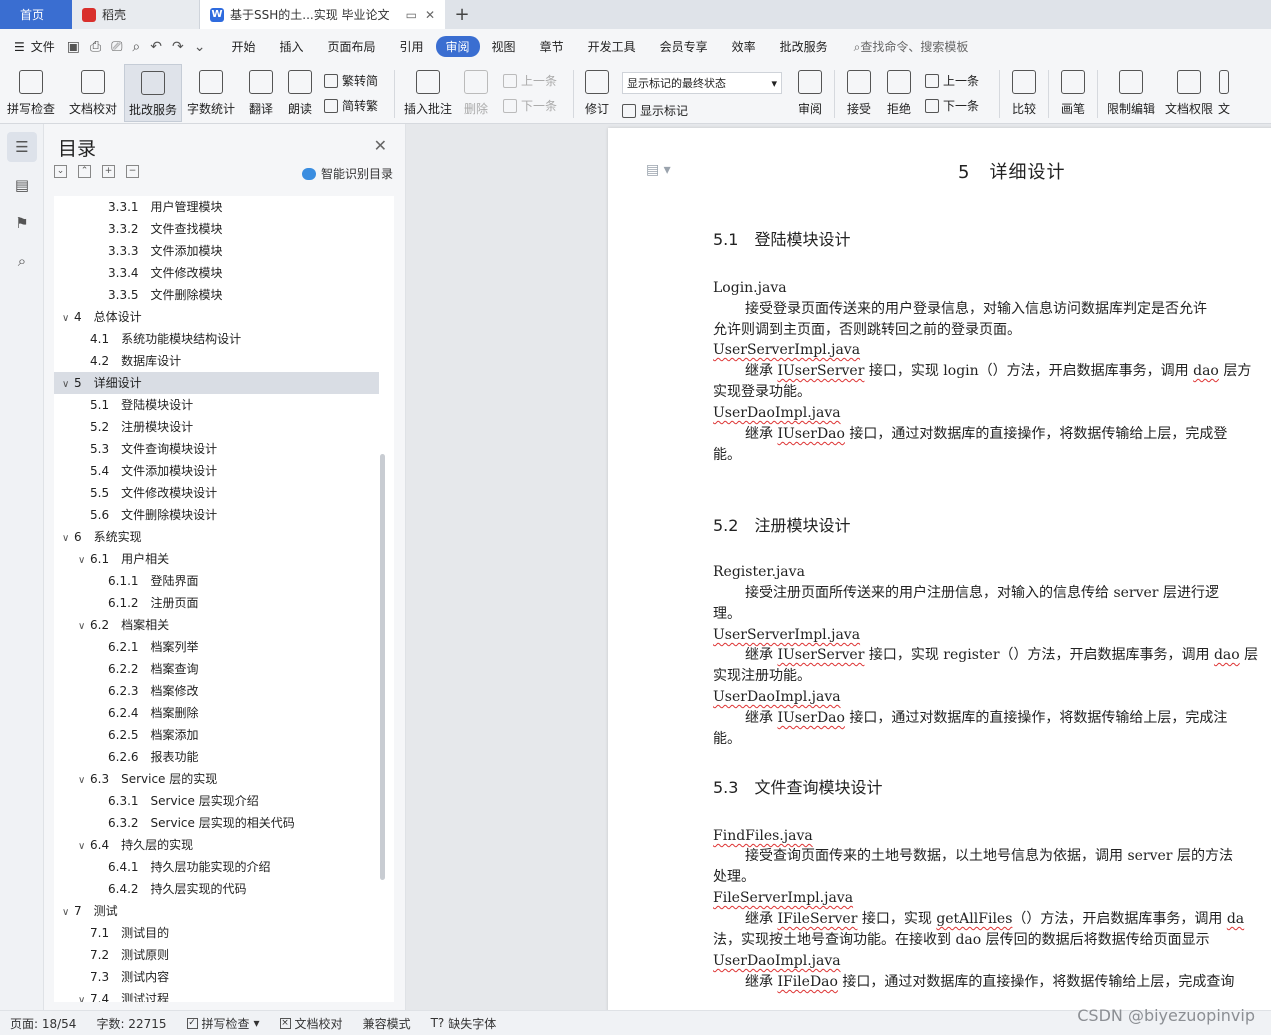 The width and height of the screenshot is (1271, 1035). What do you see at coordinates (387, 1023) in the screenshot?
I see `compat-mode: 兼容模式` at bounding box center [387, 1023].